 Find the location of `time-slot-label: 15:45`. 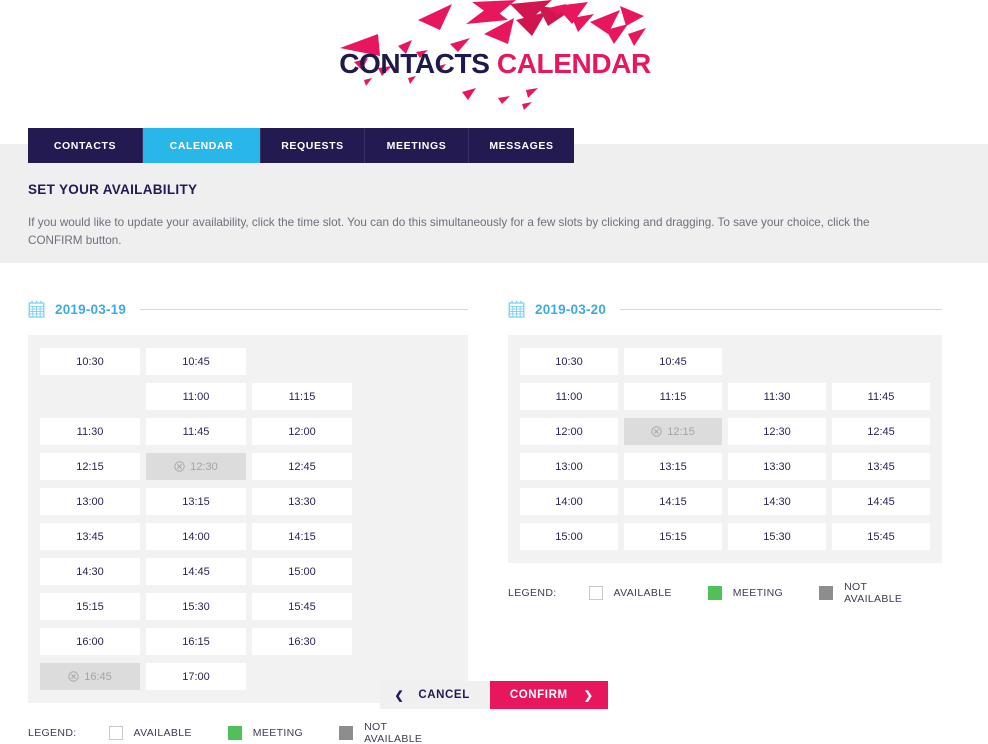

time-slot-label: 15:45 is located at coordinates (881, 536).